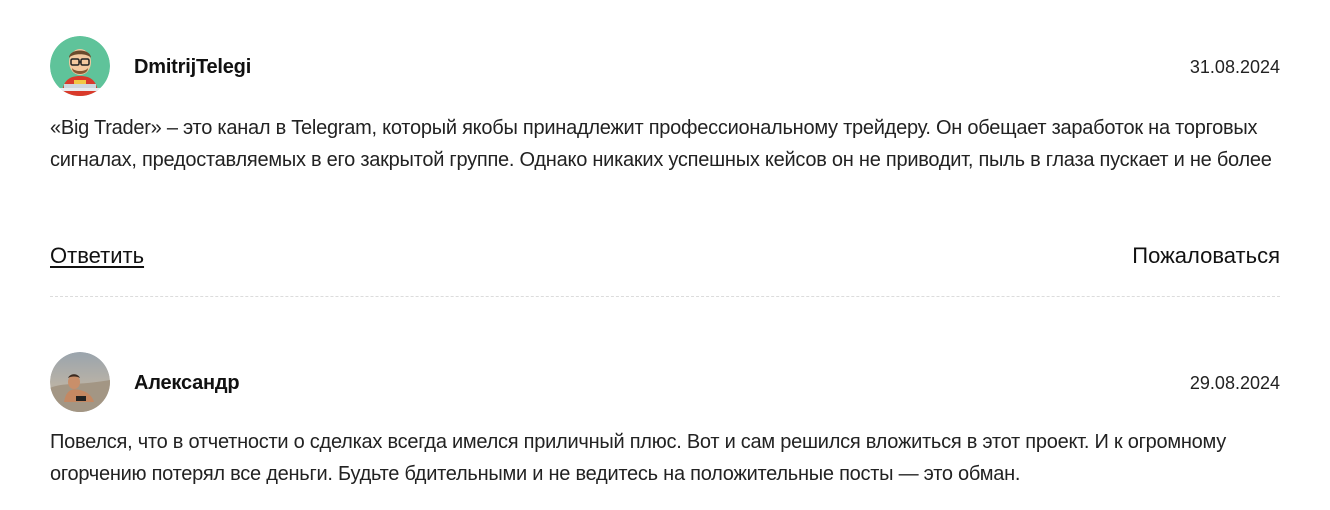  I want to click on cartoon-avatar-icon, so click(80, 66).